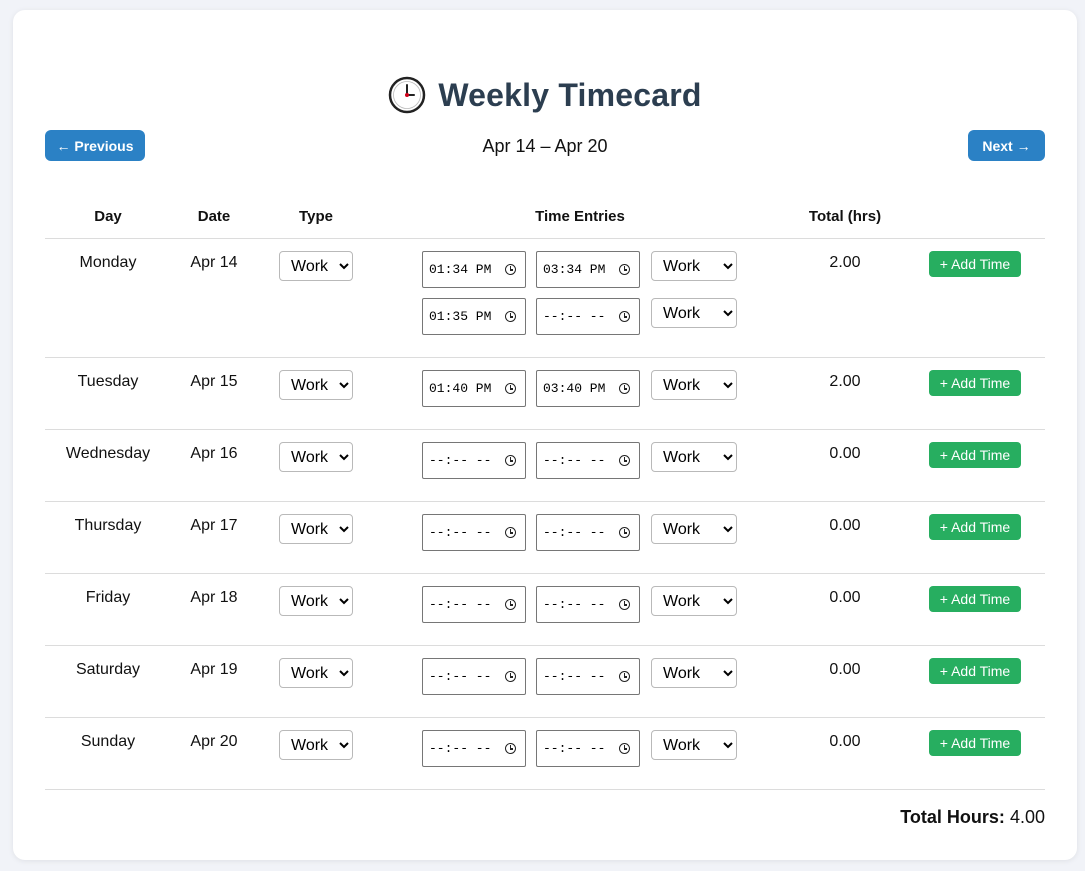 This screenshot has width=1085, height=871. I want to click on add-time-button-monday: + Add Time, so click(975, 264).